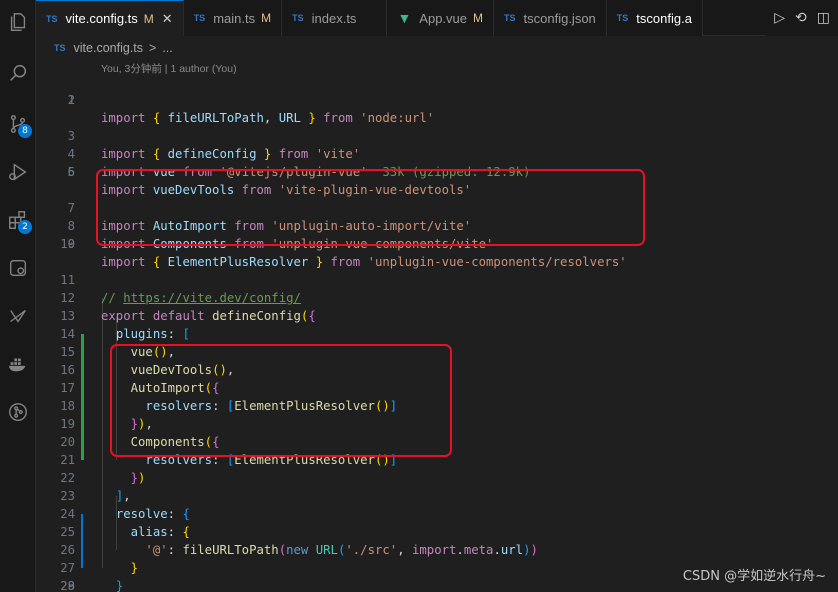 The image size is (838, 592). What do you see at coordinates (18, 172) in the screenshot?
I see `run-debug-icon` at bounding box center [18, 172].